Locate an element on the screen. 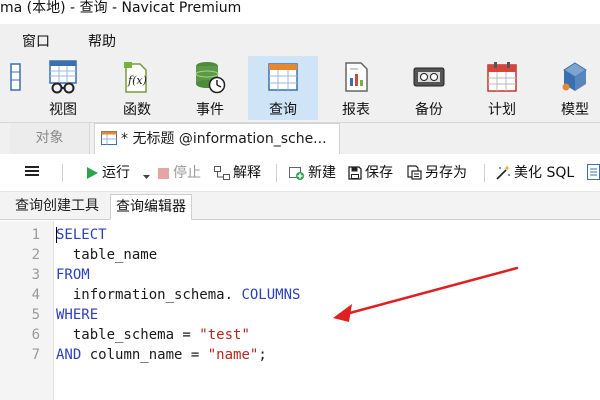 This screenshot has height=400, width=600. sql-string: "name" is located at coordinates (233, 355).